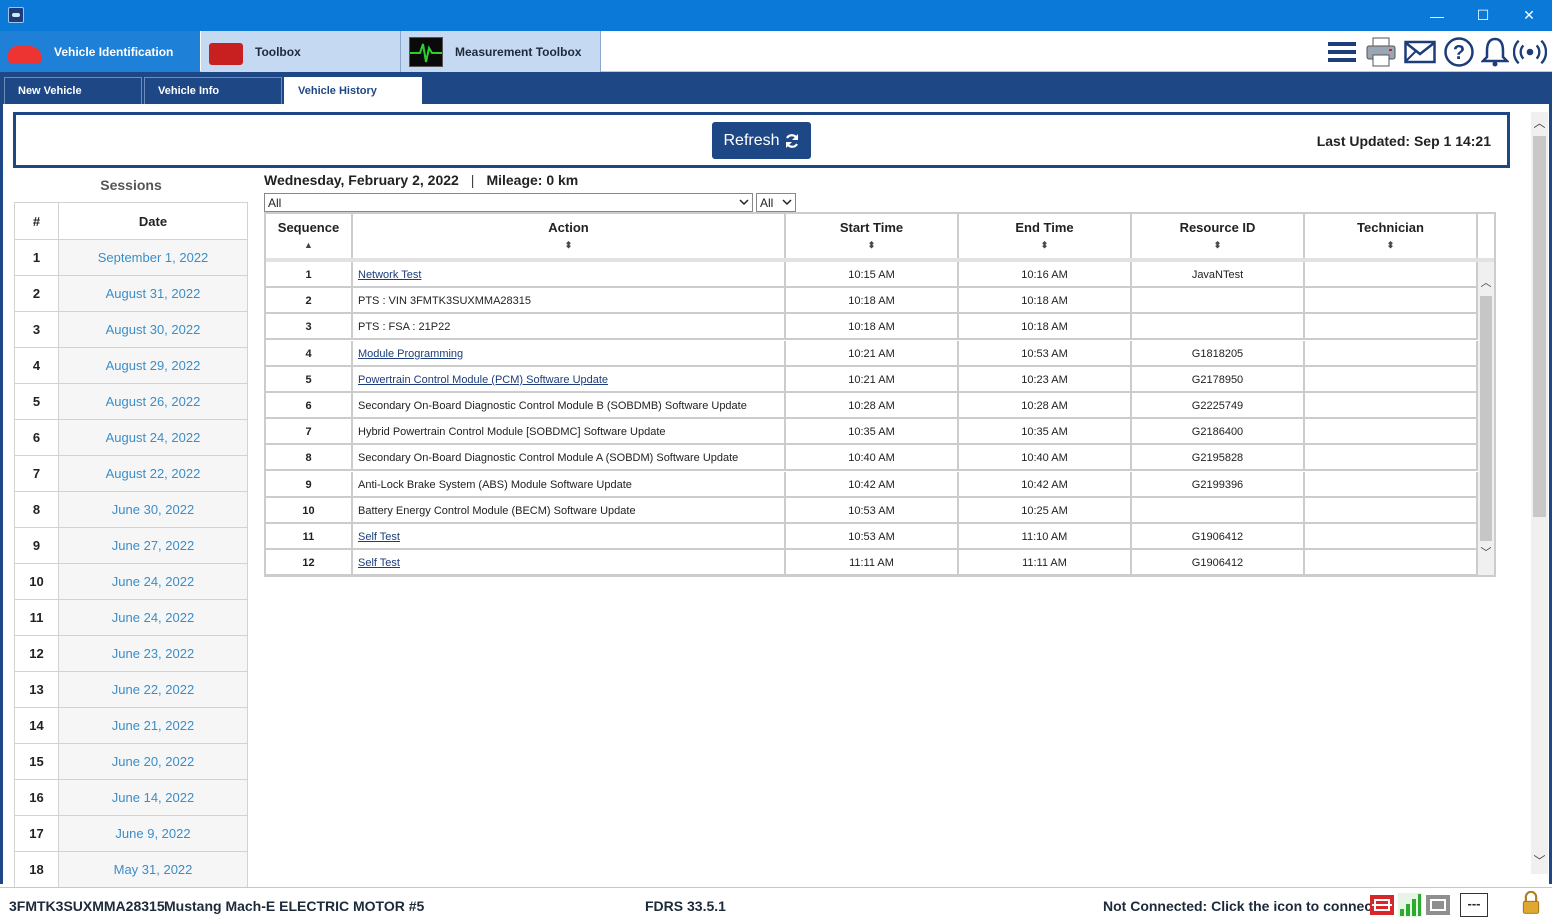 This screenshot has height=922, width=1552. I want to click on session-row: 7 August 22, 2022, so click(131, 473).